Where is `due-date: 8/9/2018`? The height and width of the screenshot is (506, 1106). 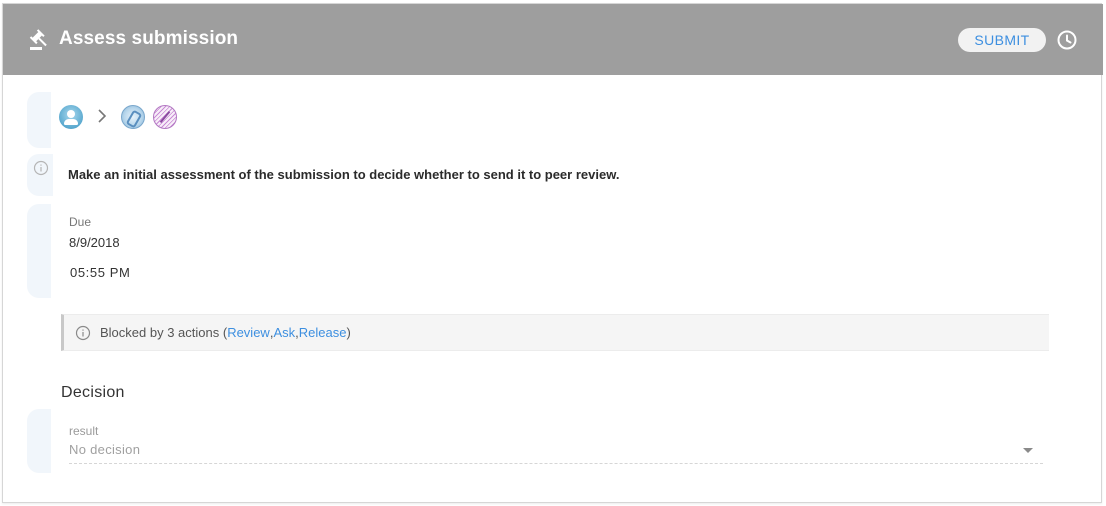
due-date: 8/9/2018 is located at coordinates (94, 242).